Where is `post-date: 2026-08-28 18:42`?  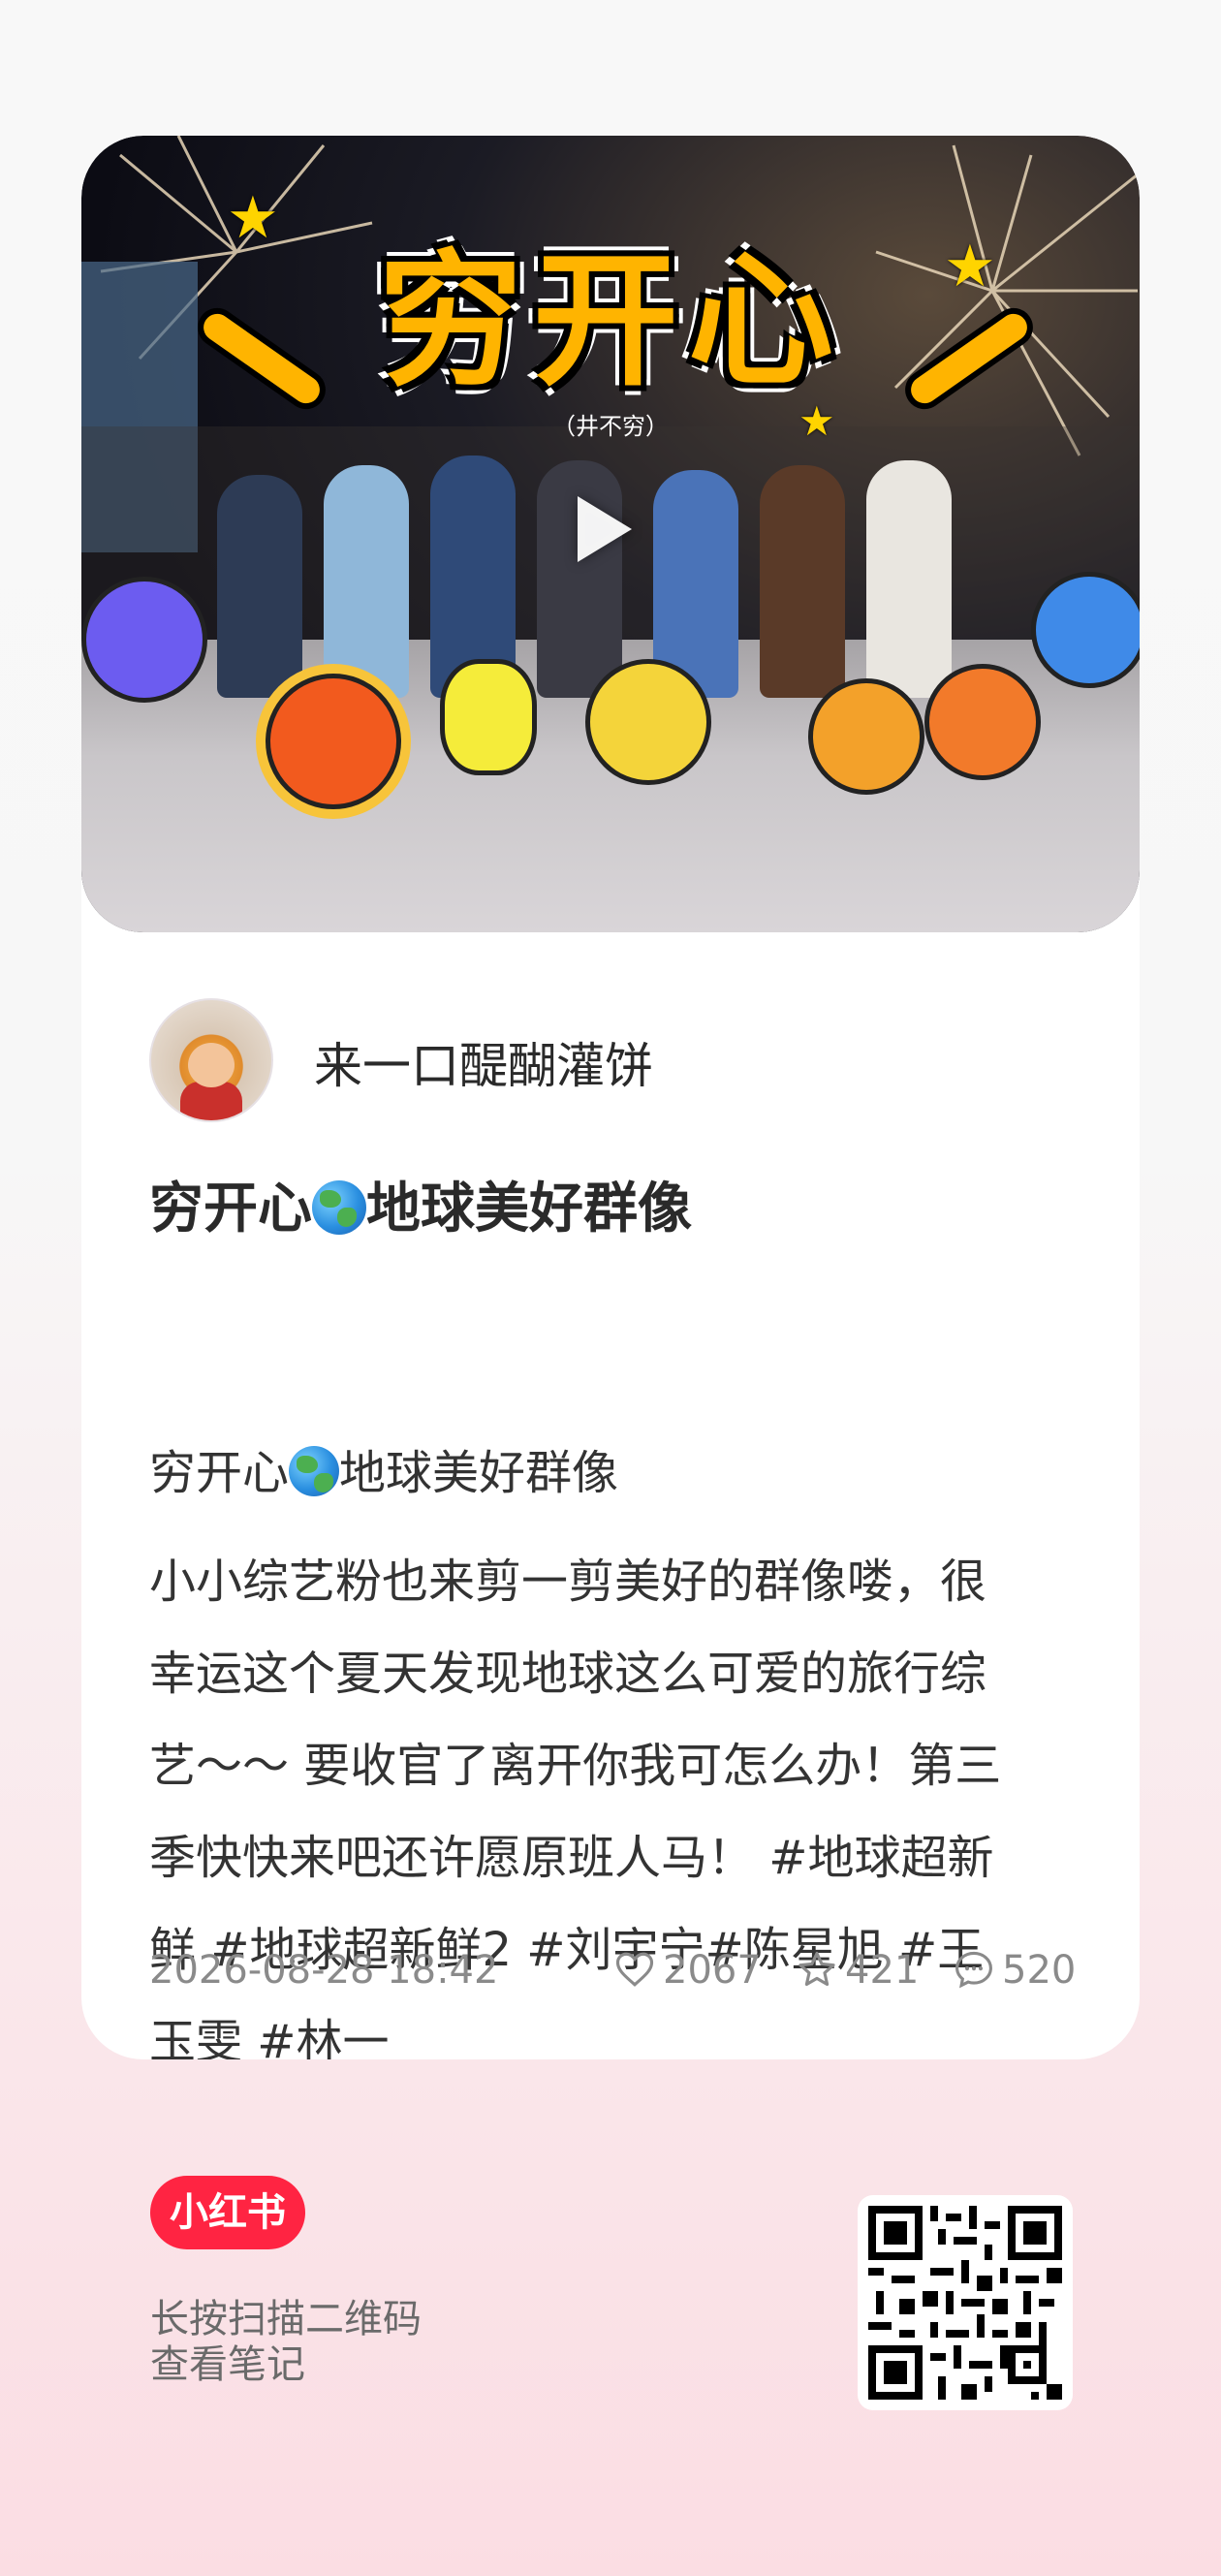
post-date: 2026-08-28 18:42 is located at coordinates (324, 1970).